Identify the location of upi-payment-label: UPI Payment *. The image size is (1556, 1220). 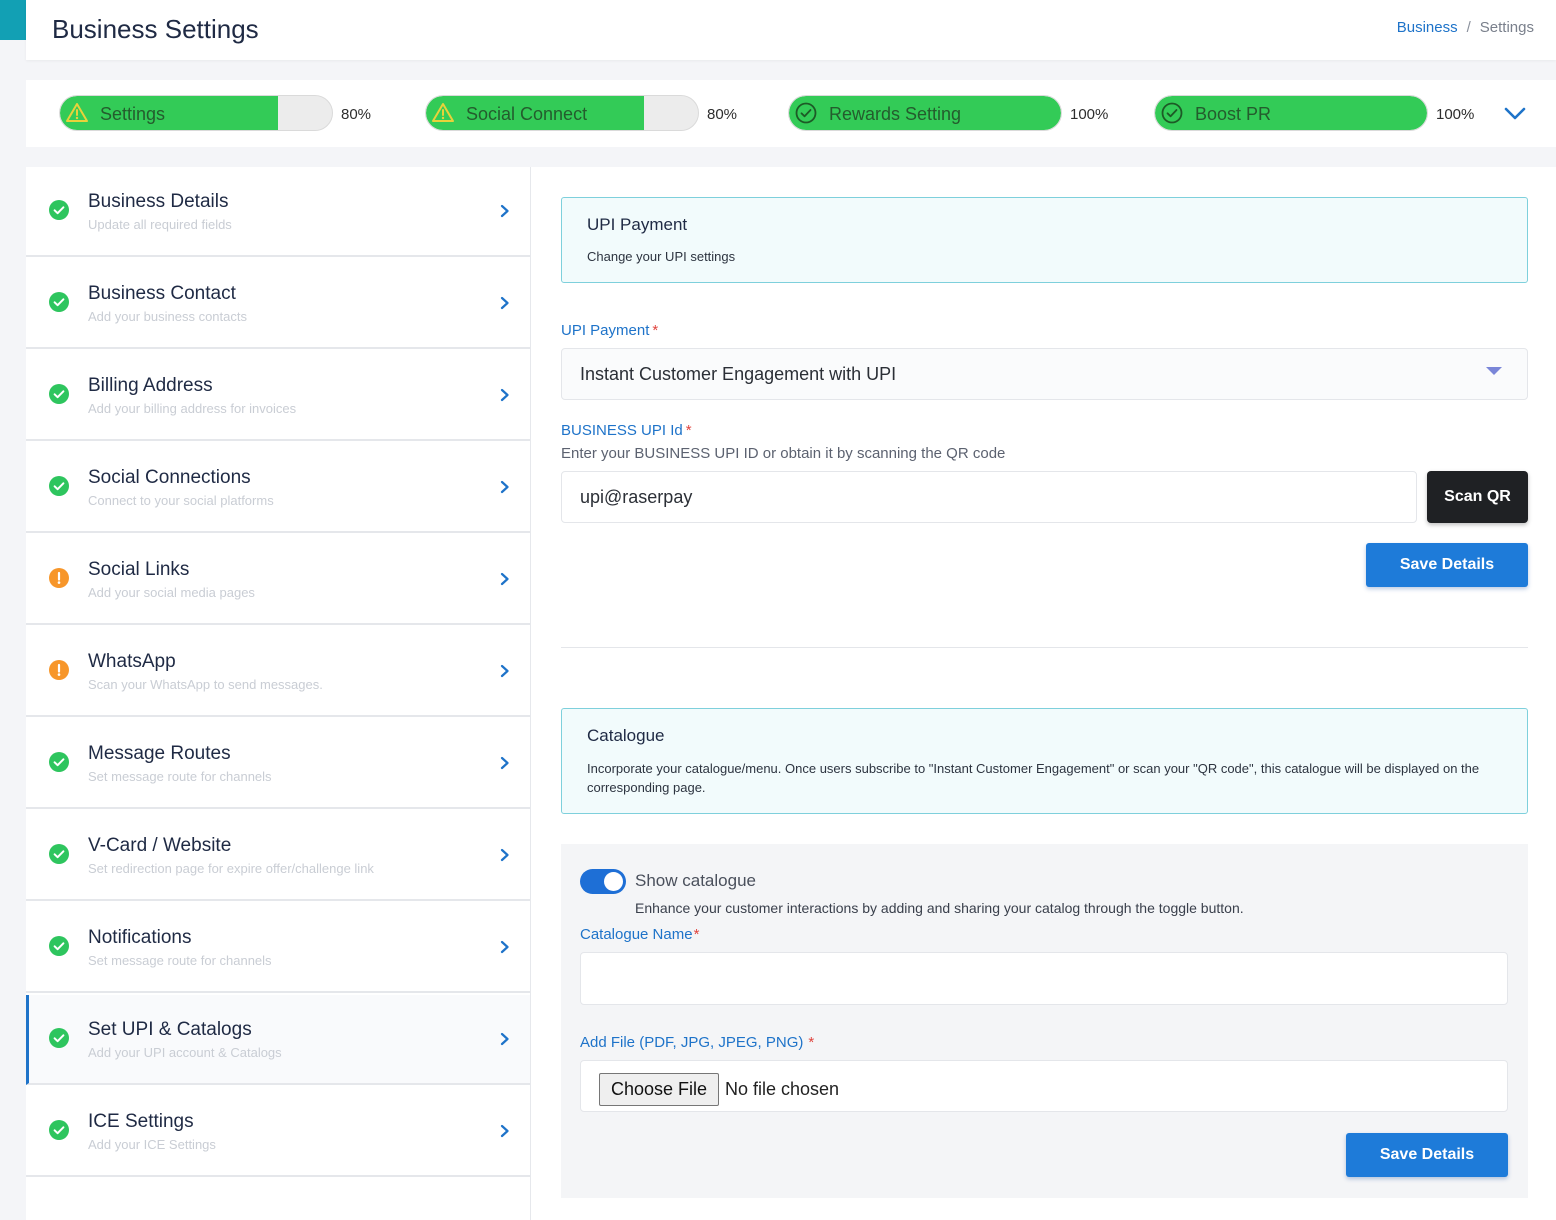
(610, 330).